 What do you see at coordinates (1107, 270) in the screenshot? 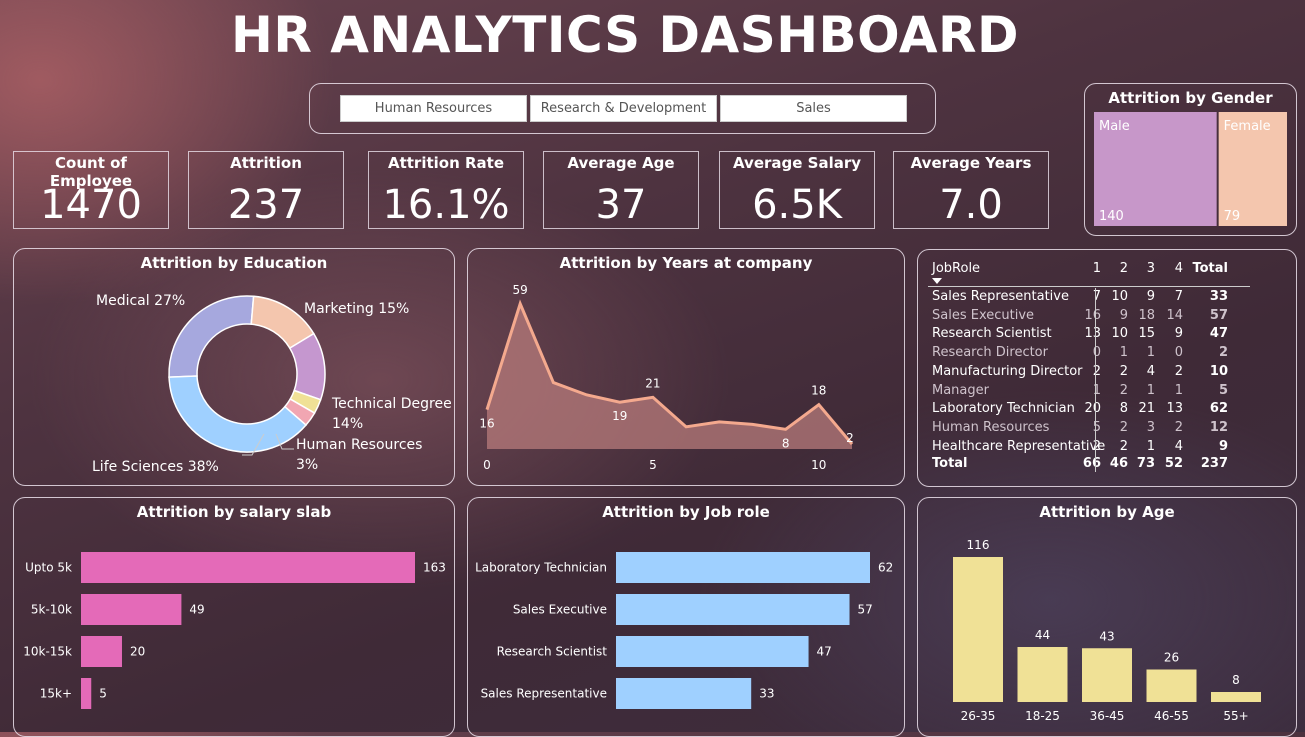
I see `matrix-header: JobRole 1 2 3 4 Total` at bounding box center [1107, 270].